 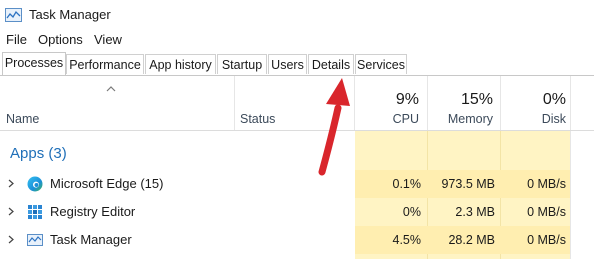 I want to click on memory-percent: 15%, so click(x=476, y=99).